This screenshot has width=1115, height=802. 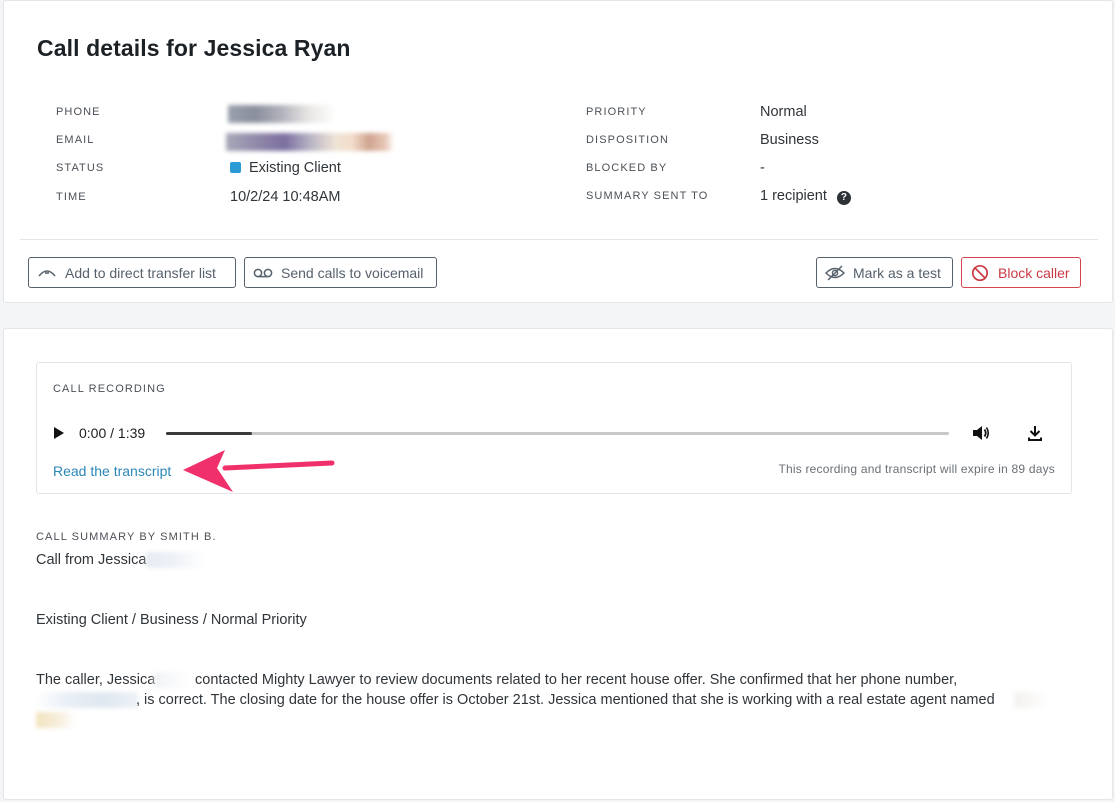 I want to click on send-calls-to-voicemail-button: Send calls to voicemail, so click(x=340, y=272).